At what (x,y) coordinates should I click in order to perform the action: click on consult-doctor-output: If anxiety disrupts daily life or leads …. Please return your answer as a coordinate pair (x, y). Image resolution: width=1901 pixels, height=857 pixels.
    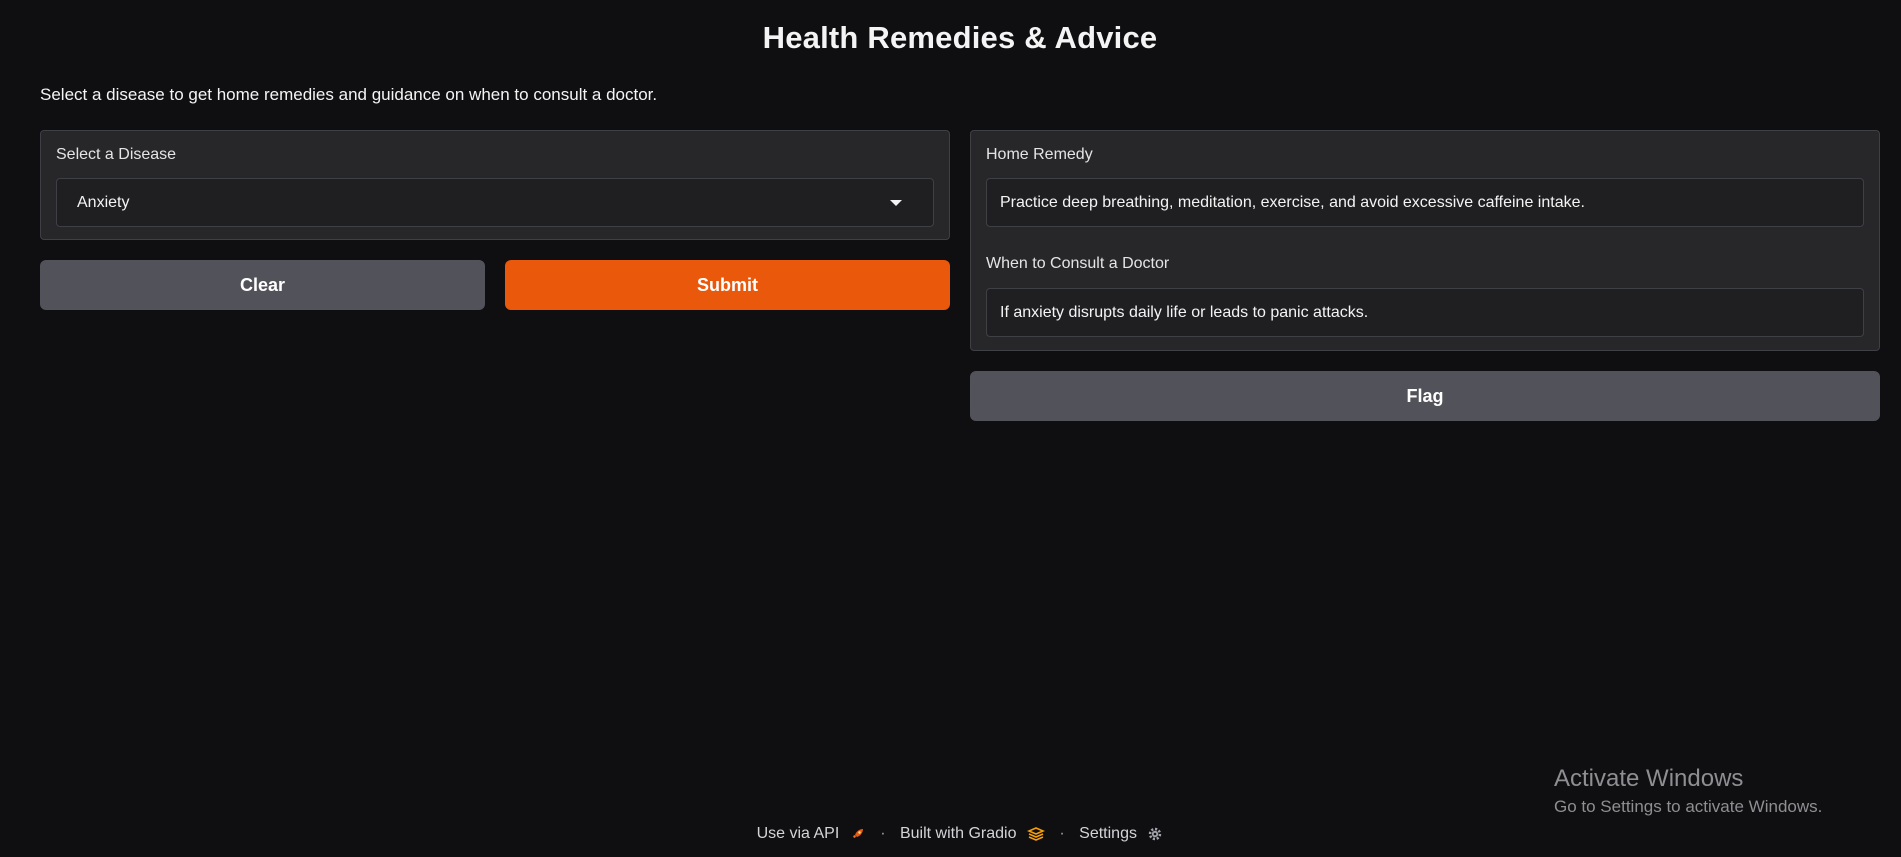
    Looking at the image, I should click on (1425, 312).